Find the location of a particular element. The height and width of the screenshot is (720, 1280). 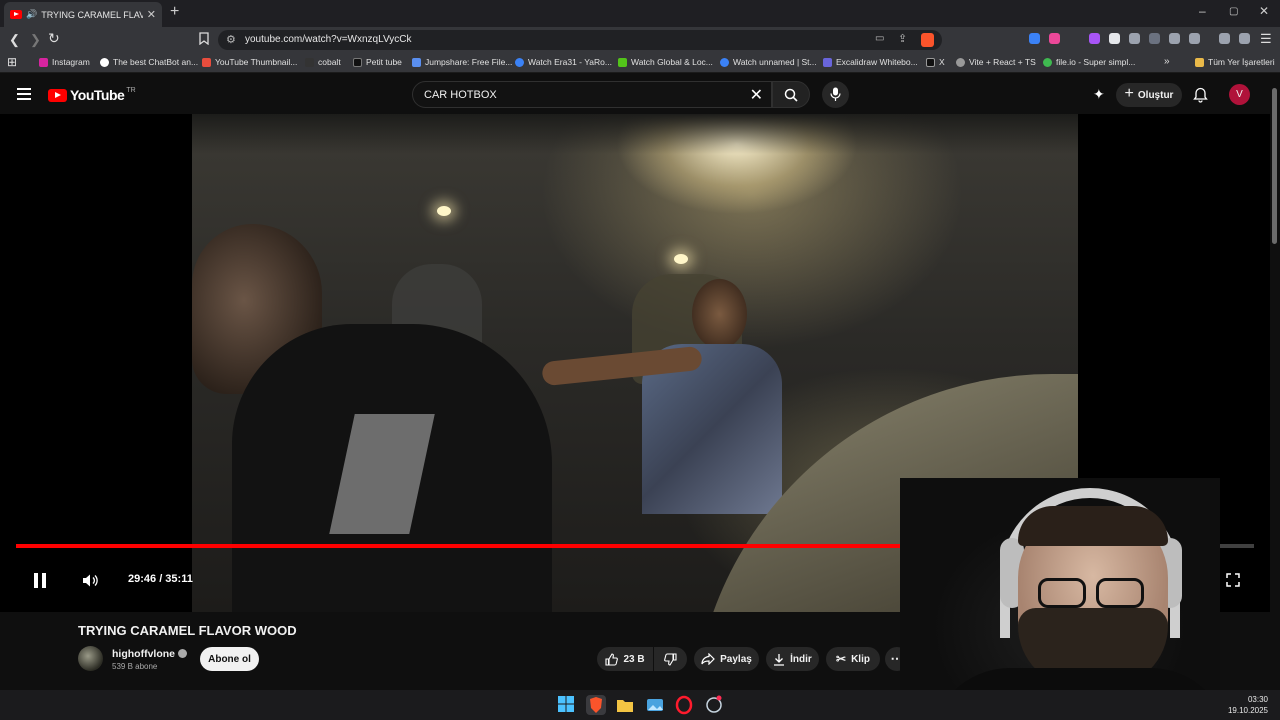

browser-tab-active: 🔊 TRYING CARAMEL FLAVOR W ✕ is located at coordinates (83, 14).